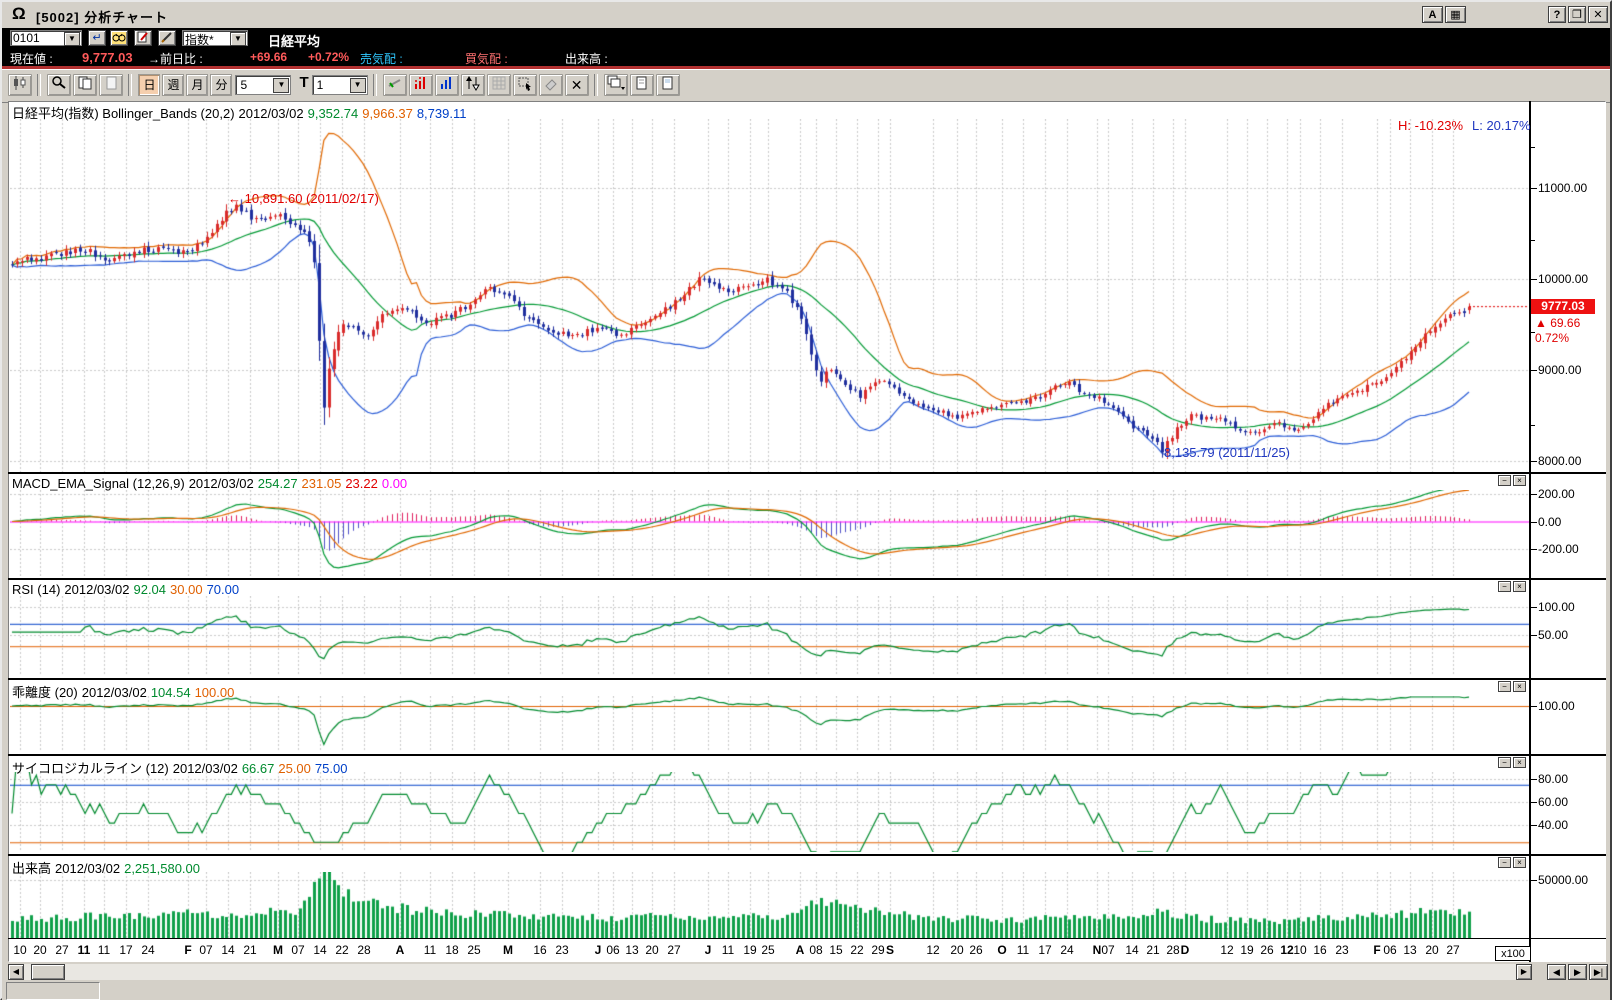  Describe the element at coordinates (130, 85) in the screenshot. I see `toolbar-separator` at that location.